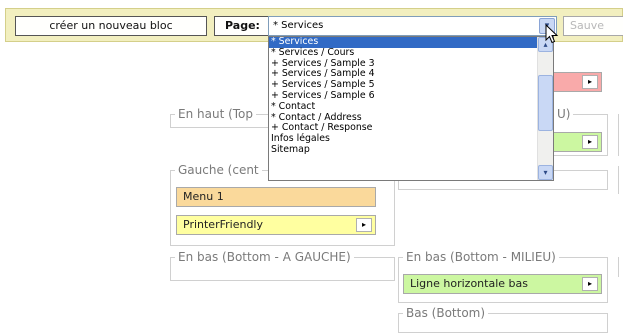 The height and width of the screenshot is (333, 623). I want to click on zone-bottom-left: En bas (Bottom - A GAUCHE), so click(282, 265).